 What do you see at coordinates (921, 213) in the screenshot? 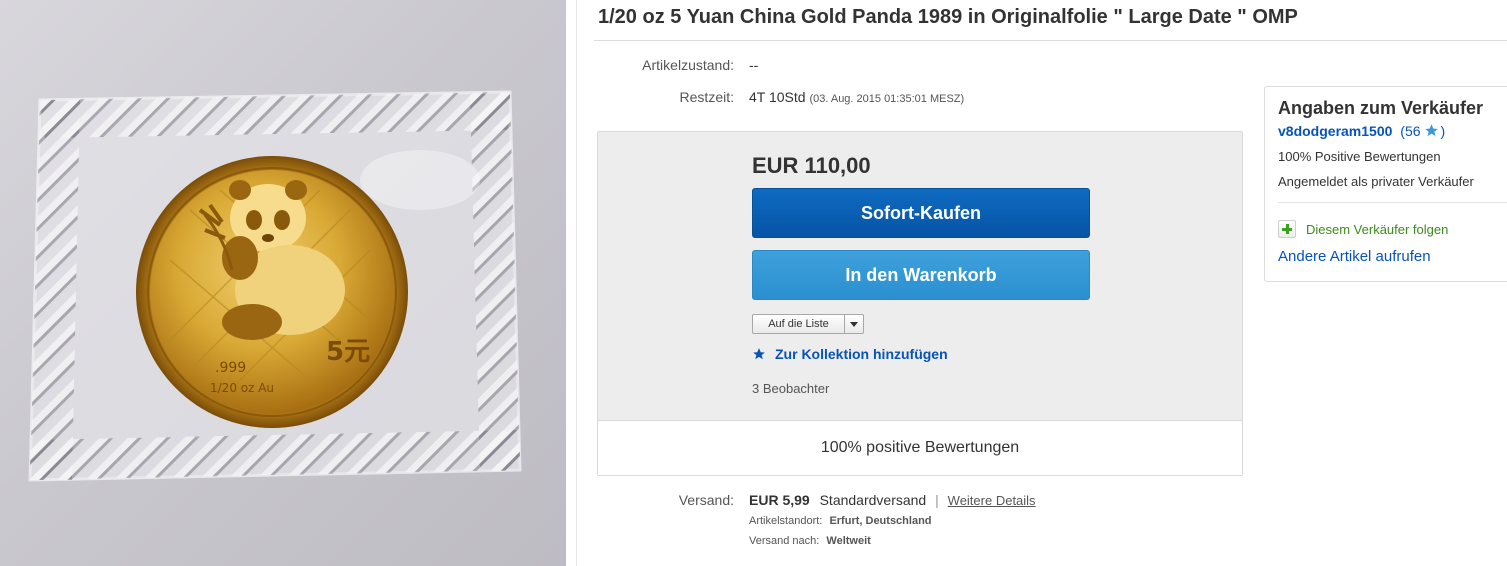
I see `buy-now-button: Sofort-Kaufen` at bounding box center [921, 213].